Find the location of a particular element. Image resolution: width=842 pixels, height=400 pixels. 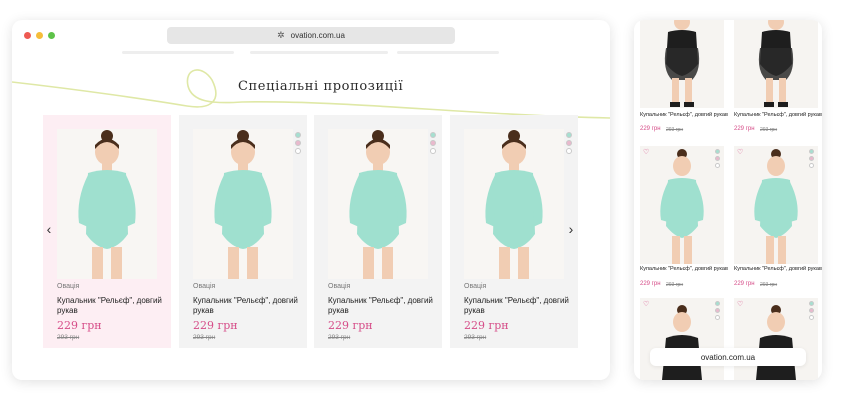

mobile-address-bar: ovation.com.ua is located at coordinates (728, 357).